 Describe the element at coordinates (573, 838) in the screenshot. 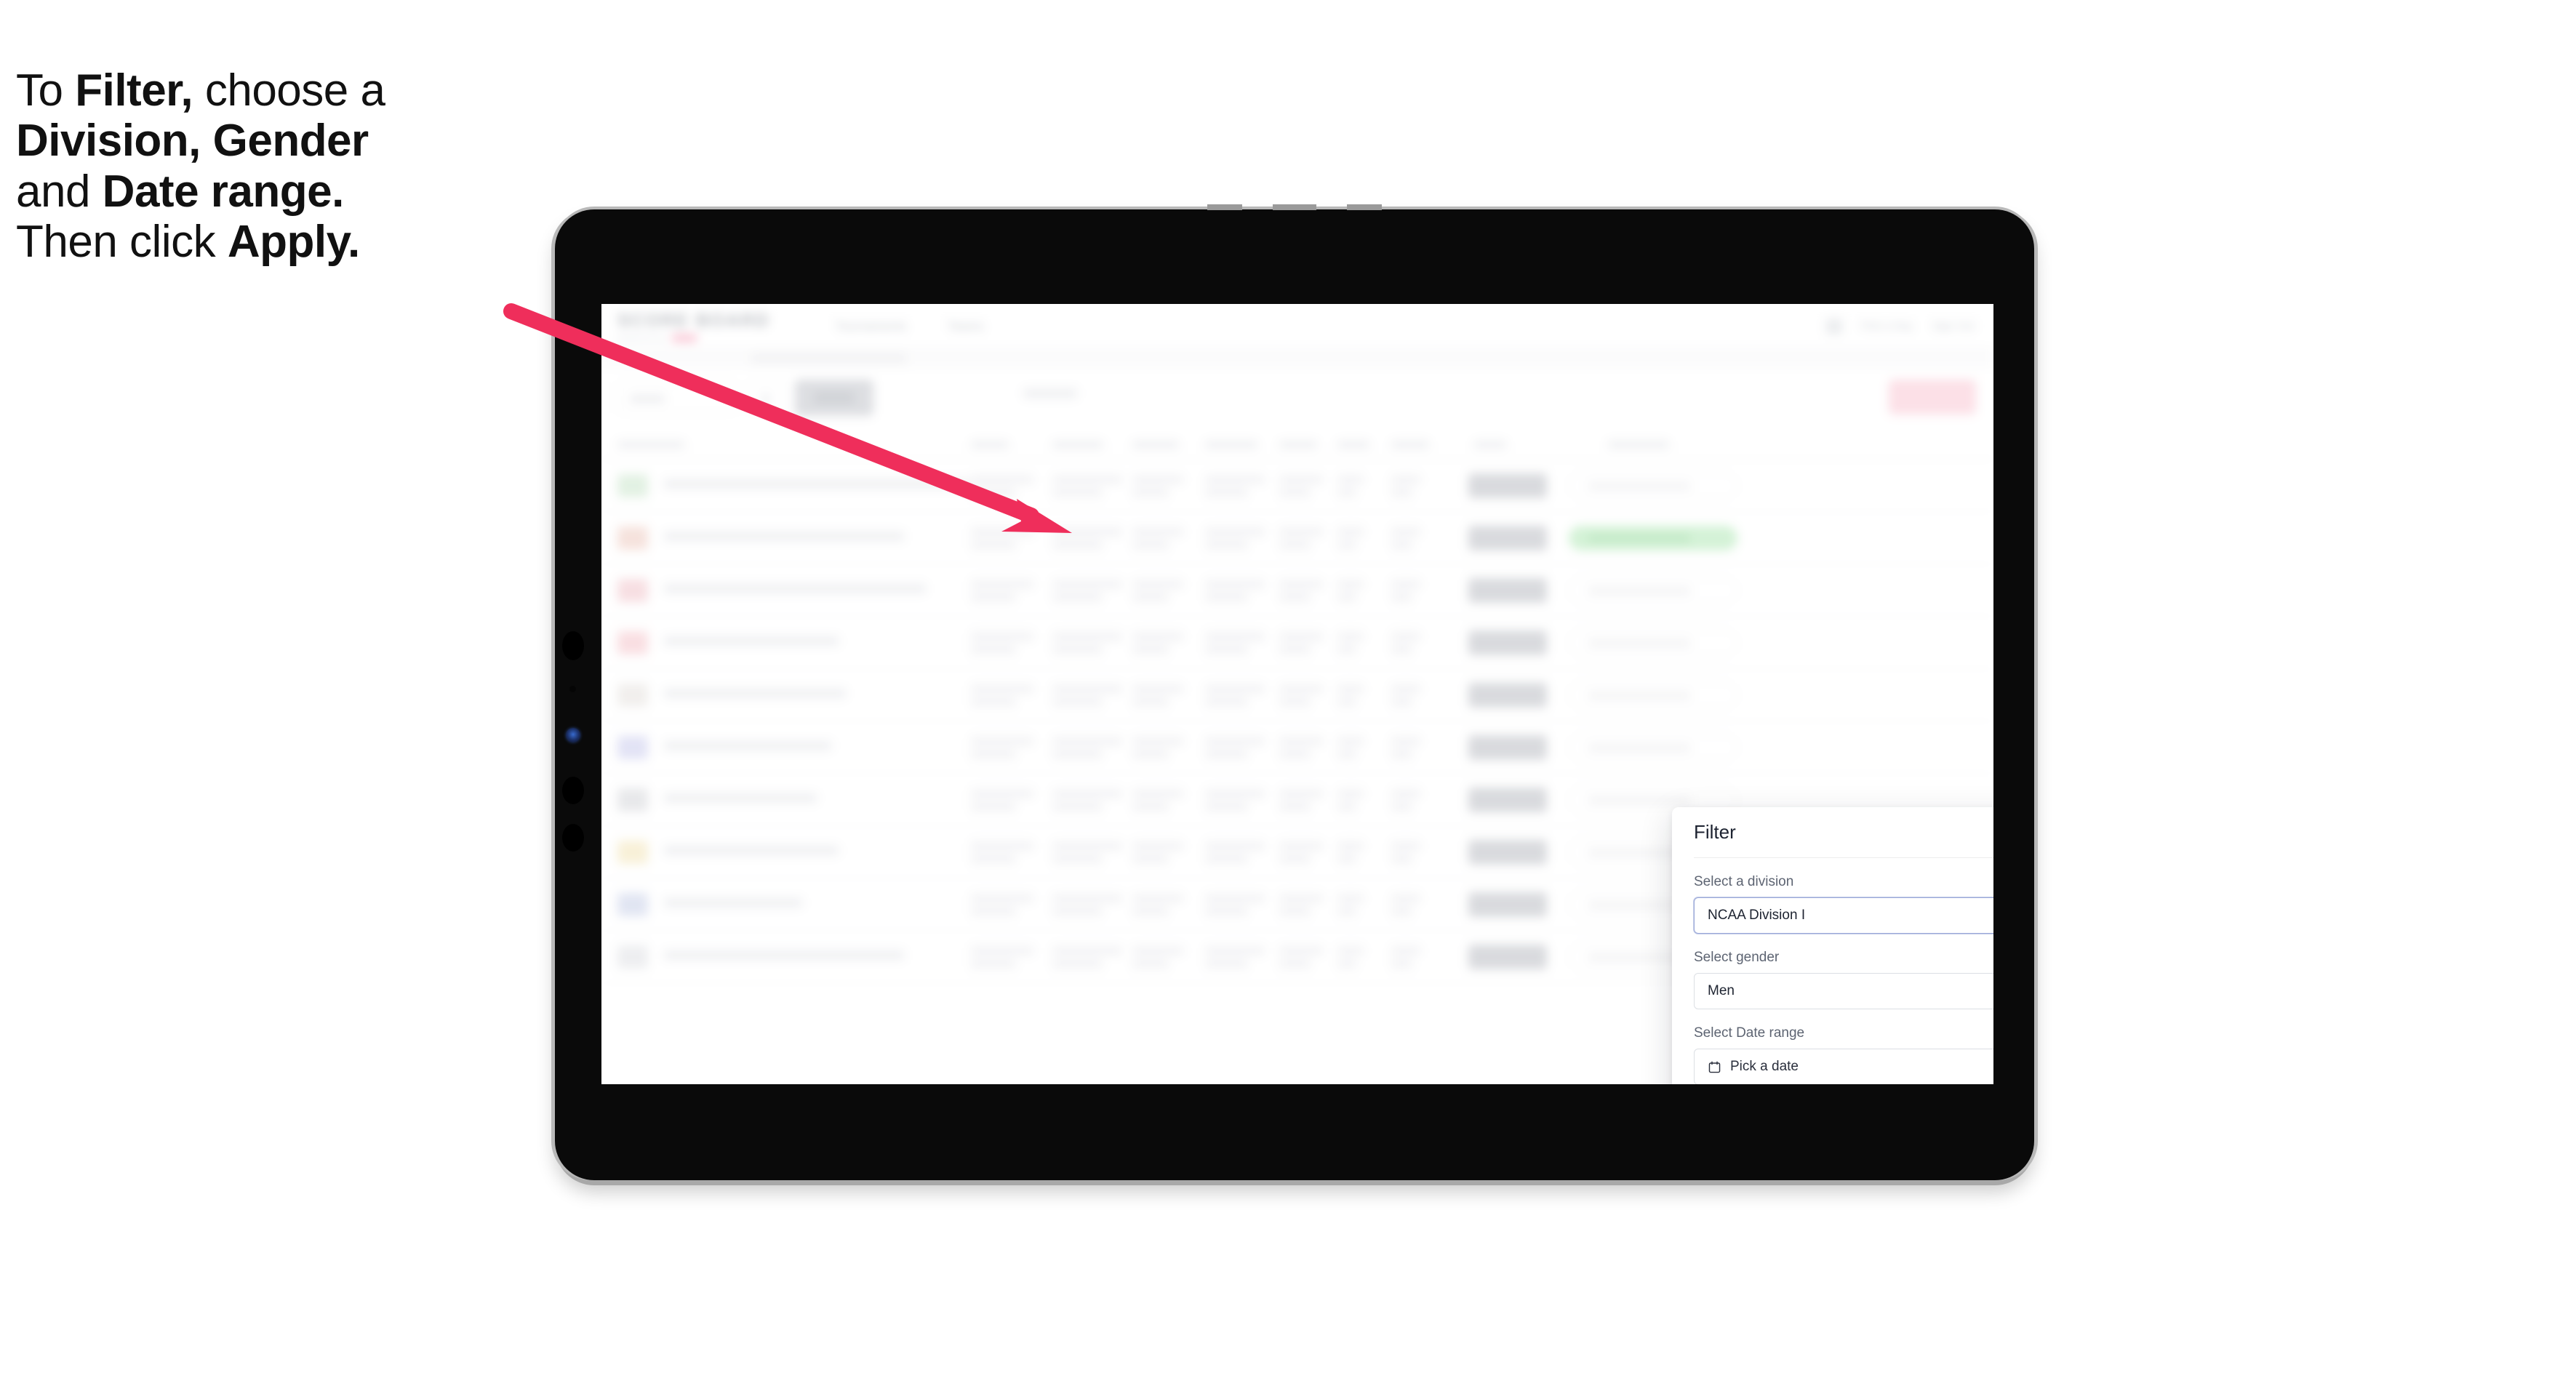

I see `device-volume-down-button` at that location.